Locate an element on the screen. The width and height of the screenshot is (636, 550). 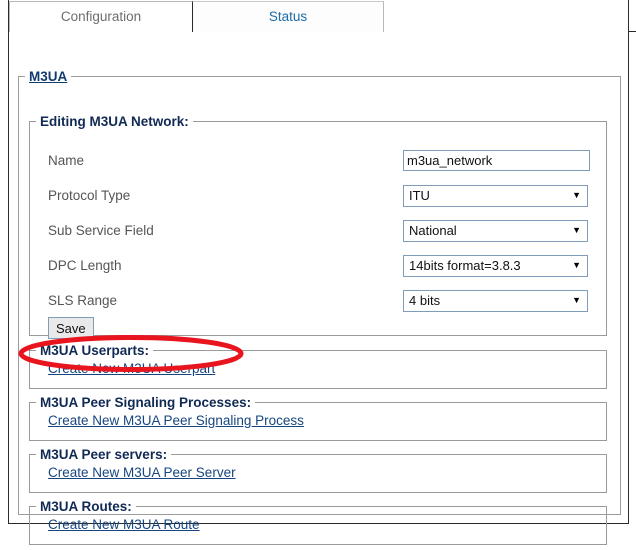
form-row-name: Name is located at coordinates (318, 160).